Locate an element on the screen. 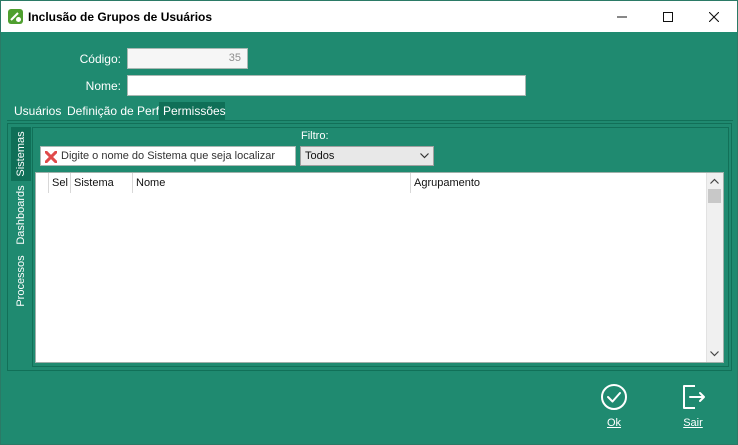 Image resolution: width=738 pixels, height=445 pixels. minimize-button is located at coordinates (622, 16).